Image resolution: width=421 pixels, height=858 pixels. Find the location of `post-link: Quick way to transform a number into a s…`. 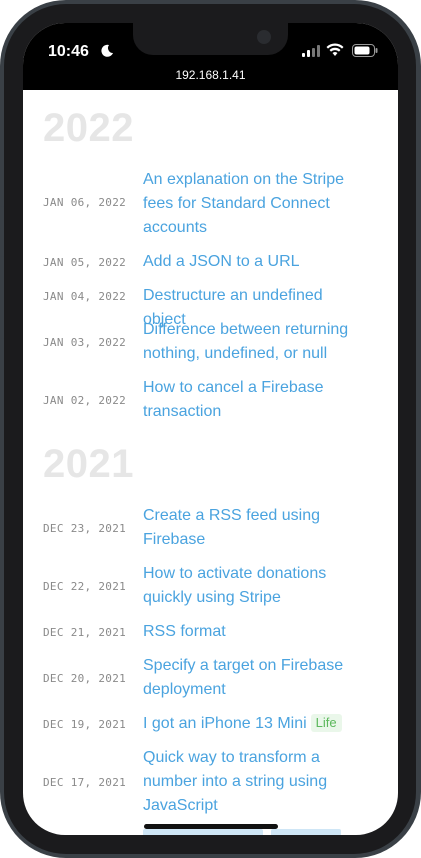

post-link: Quick way to transform a number into a s… is located at coordinates (253, 782).